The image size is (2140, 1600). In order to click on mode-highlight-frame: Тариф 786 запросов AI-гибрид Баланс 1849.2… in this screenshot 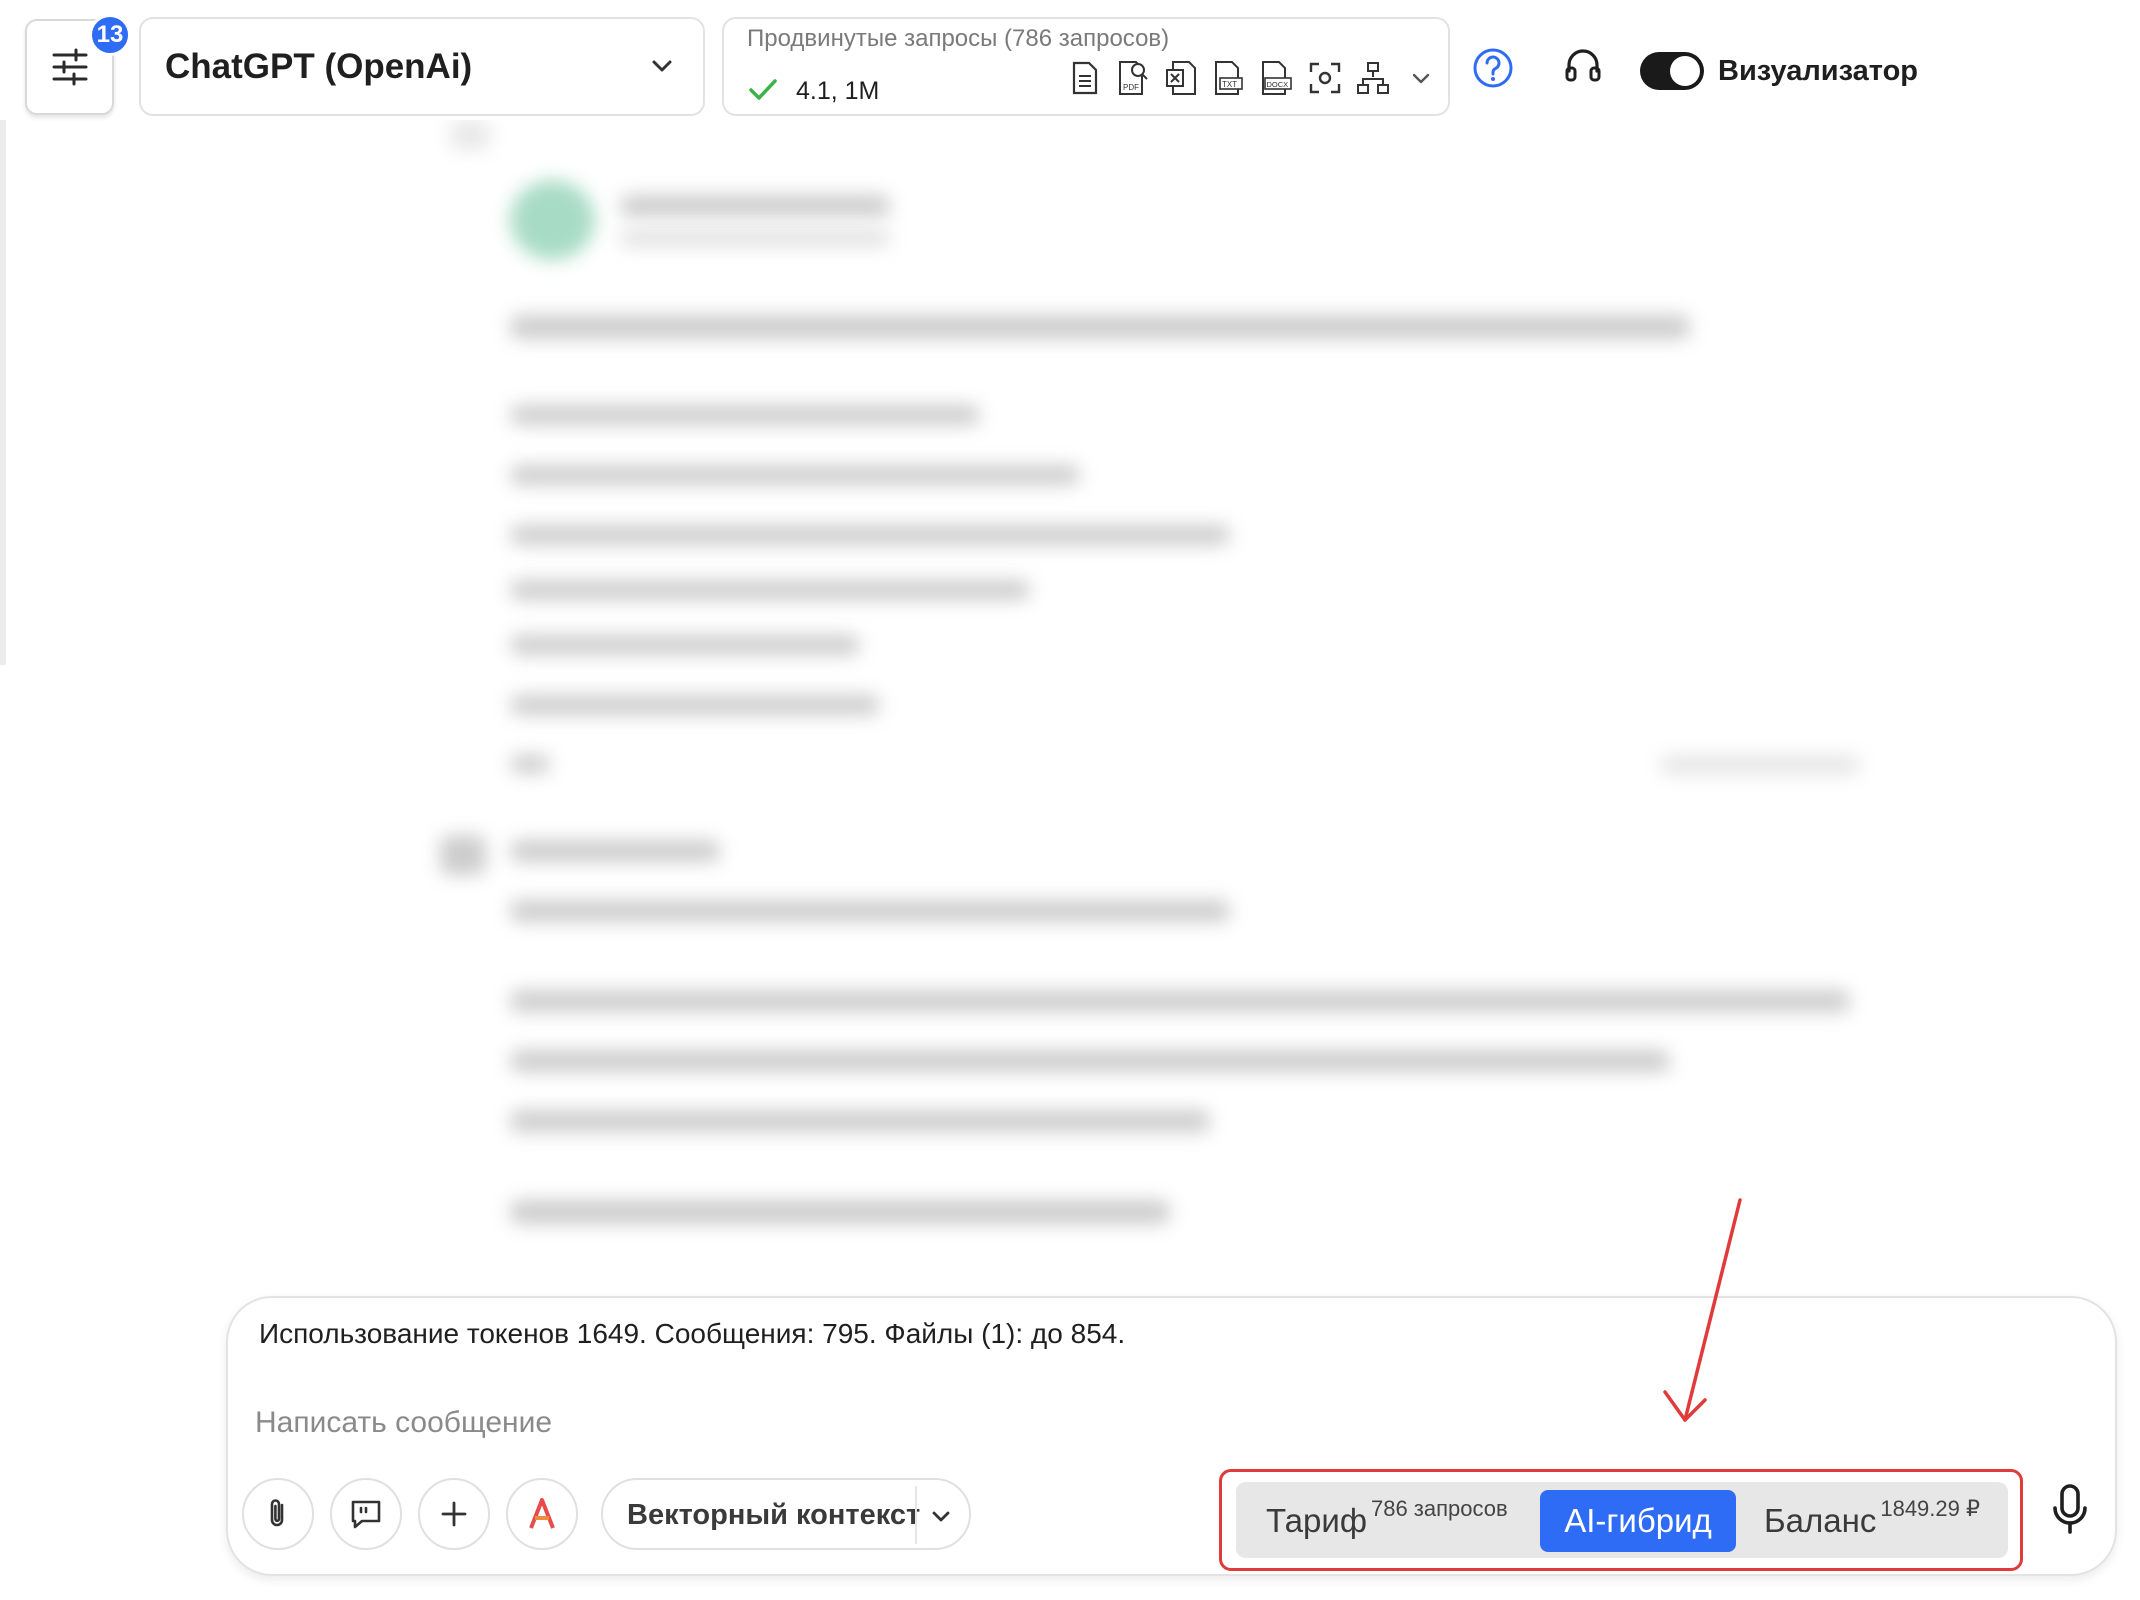, I will do `click(1621, 1520)`.